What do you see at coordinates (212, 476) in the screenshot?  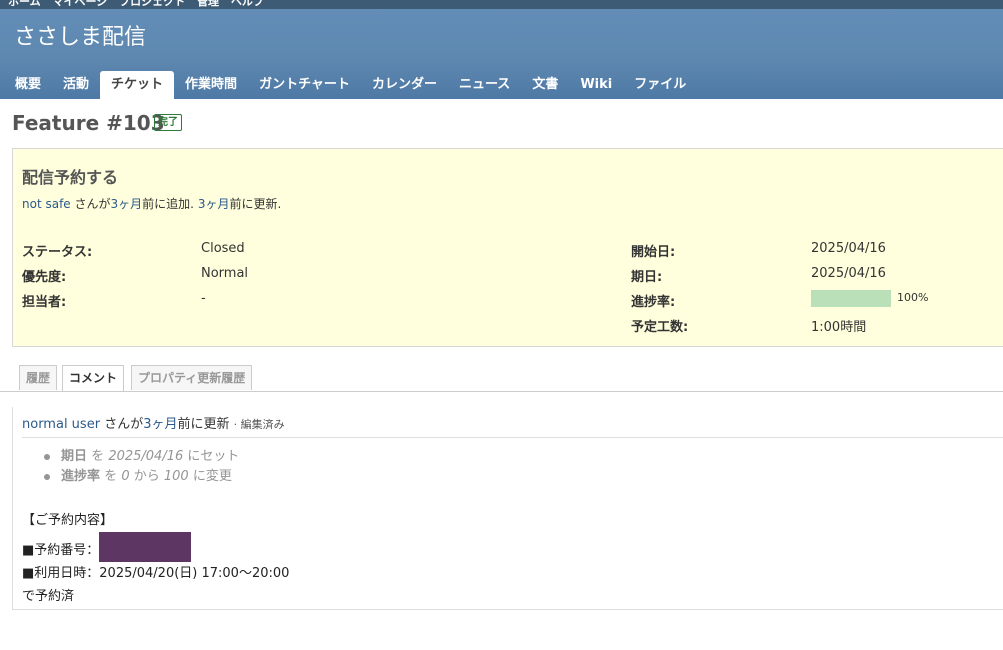 I see `detail-text: に変更` at bounding box center [212, 476].